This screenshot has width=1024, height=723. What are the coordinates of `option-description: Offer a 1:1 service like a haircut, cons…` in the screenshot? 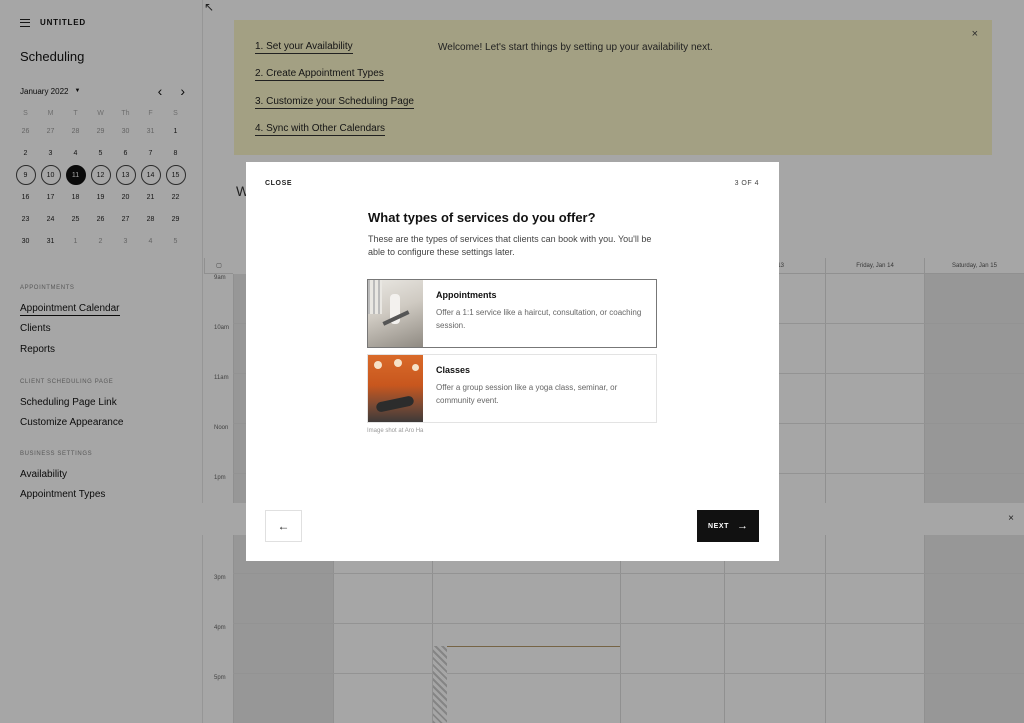 It's located at (539, 319).